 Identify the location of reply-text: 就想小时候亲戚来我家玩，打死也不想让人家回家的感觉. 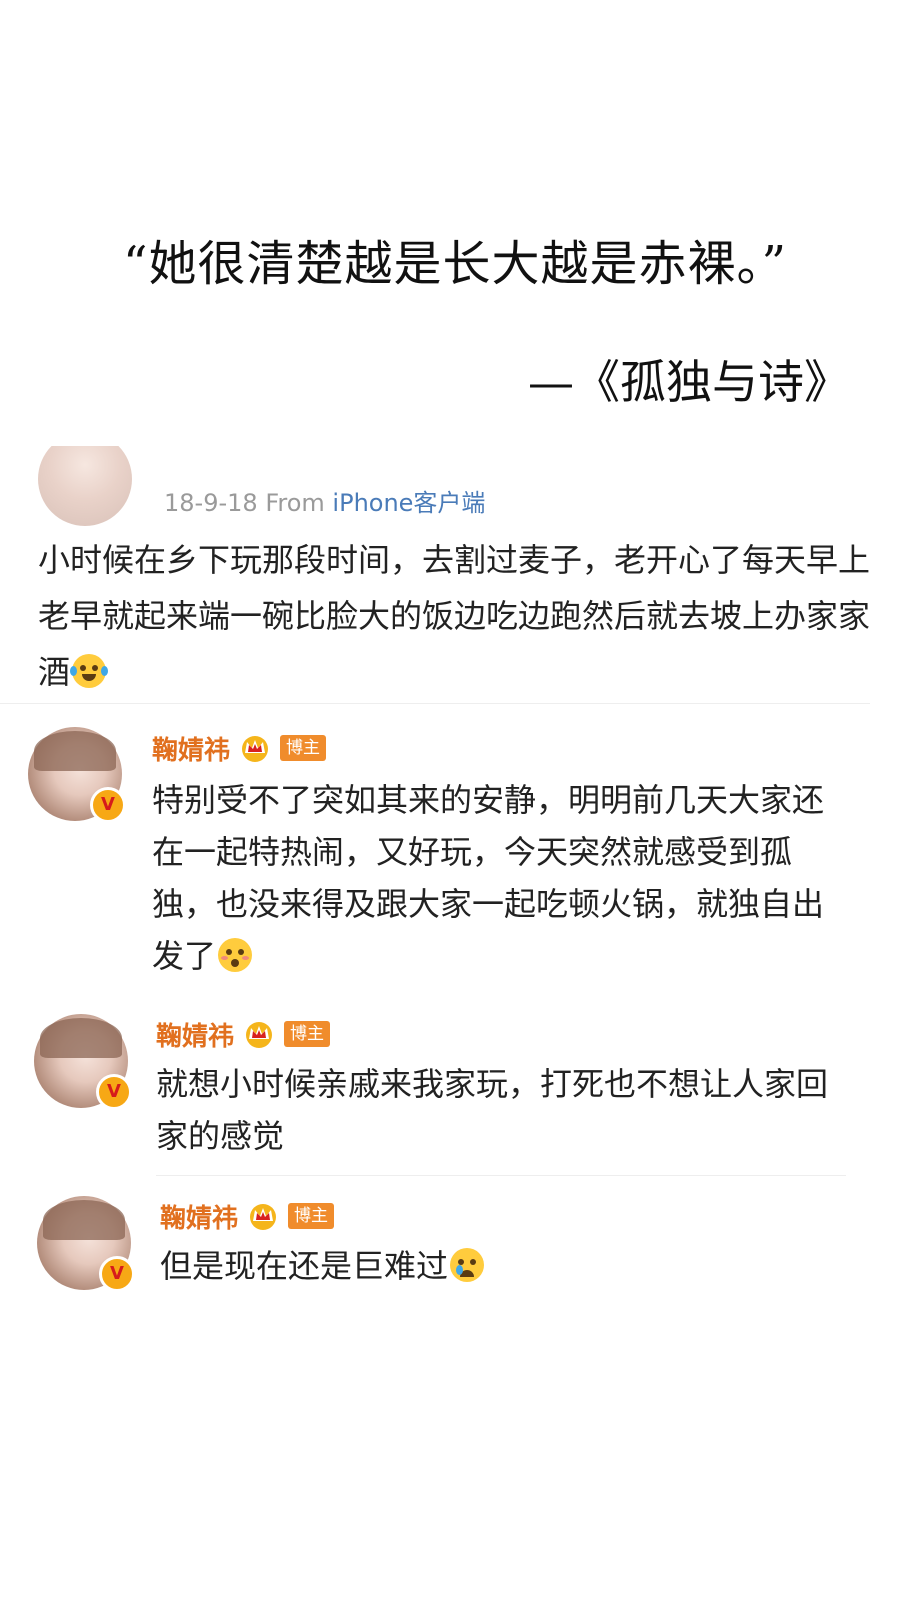
(506, 1110).